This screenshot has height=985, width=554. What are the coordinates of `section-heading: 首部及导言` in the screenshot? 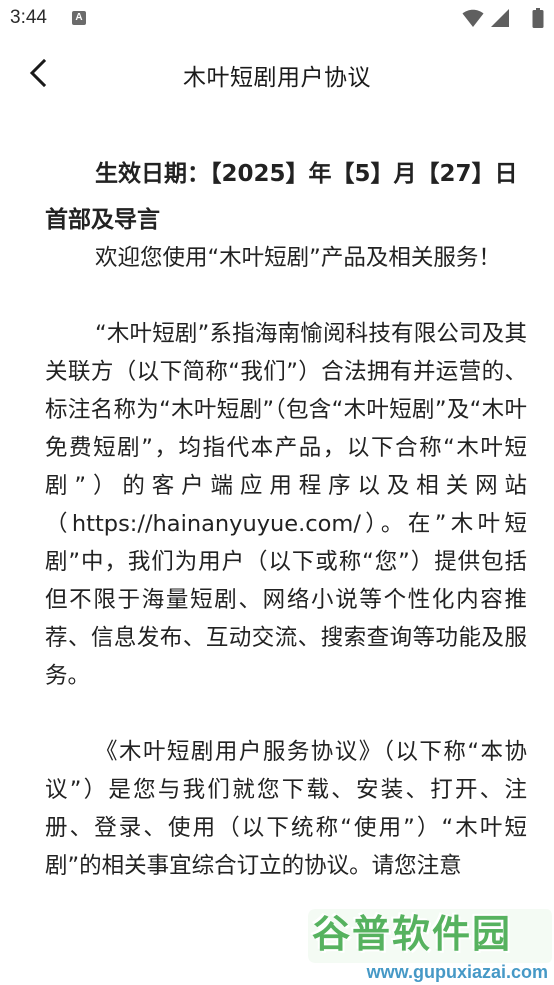 It's located at (102, 220).